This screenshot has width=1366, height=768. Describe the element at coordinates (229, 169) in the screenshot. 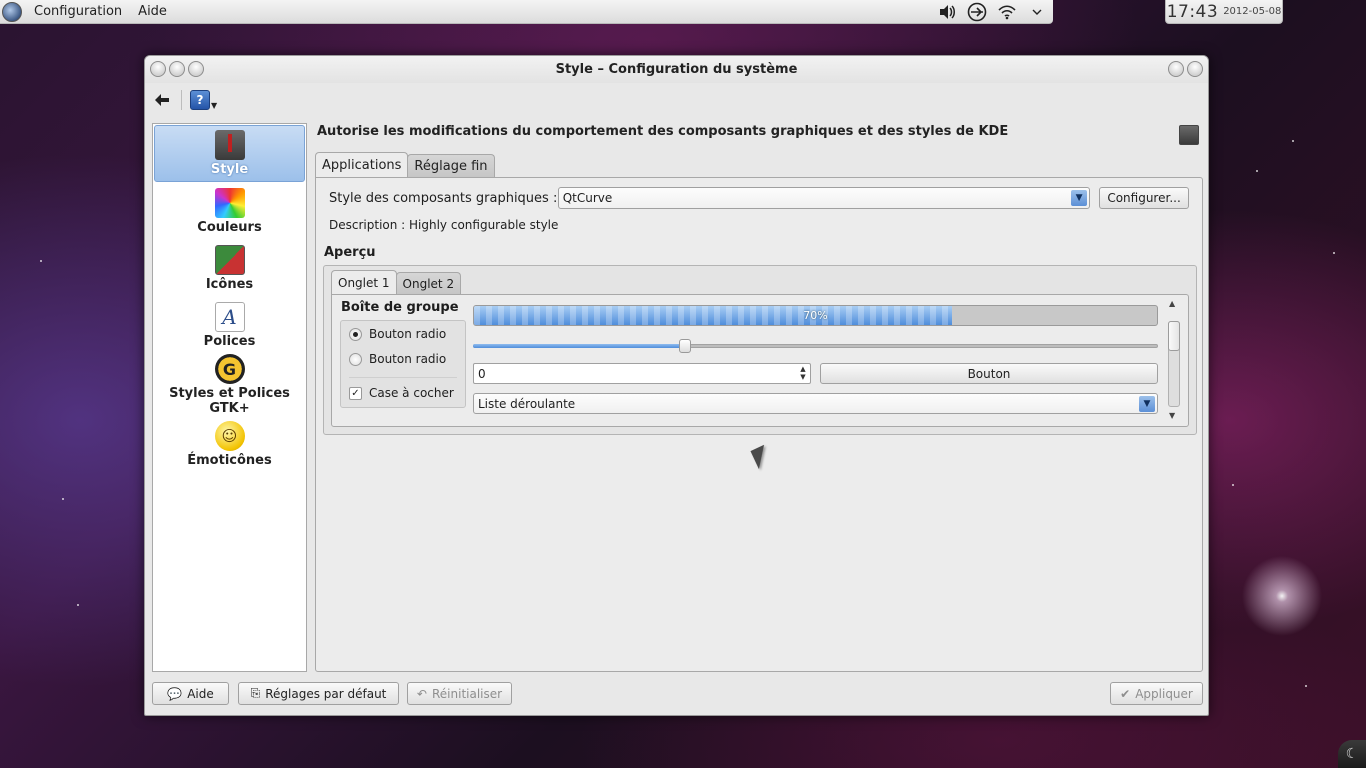

I see `sidebar-item-label: Style` at that location.